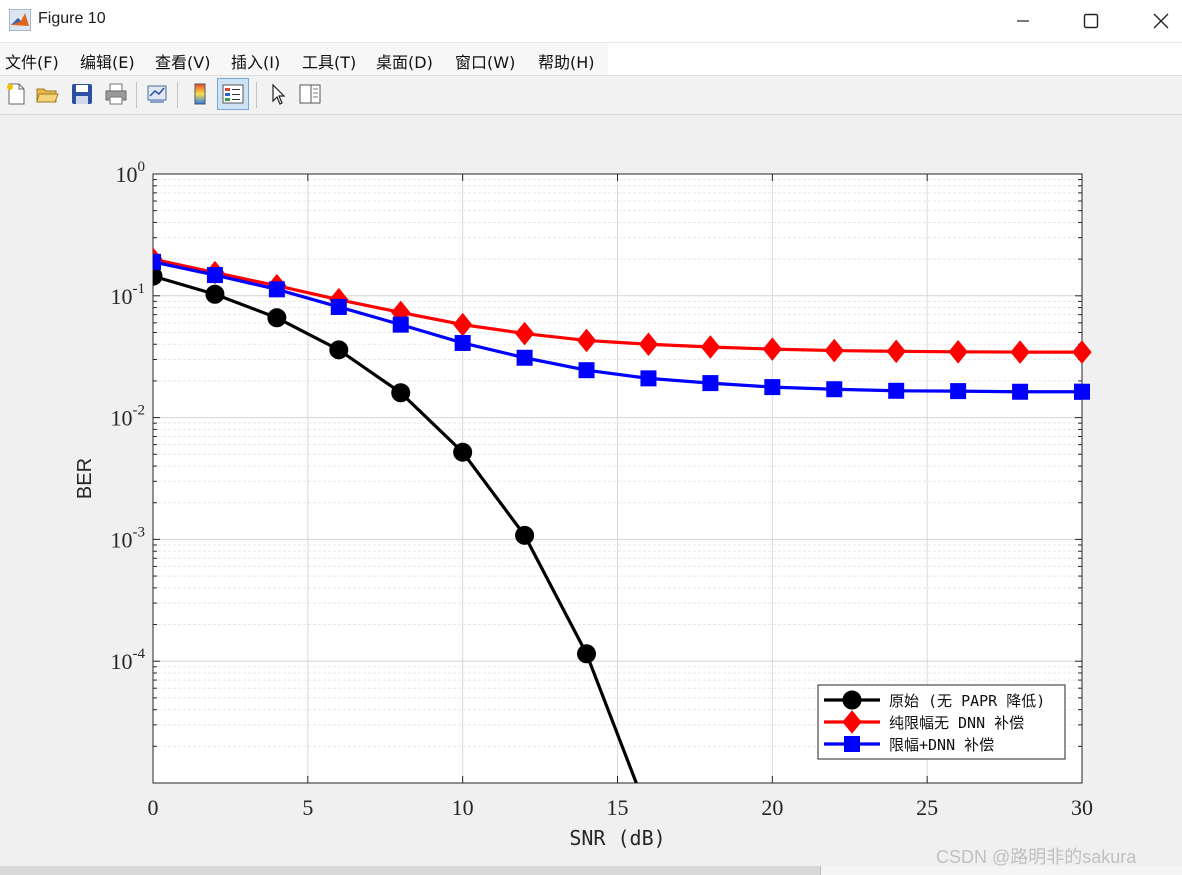 The width and height of the screenshot is (1182, 875). I want to click on x-tick-label: 20, so click(772, 807).